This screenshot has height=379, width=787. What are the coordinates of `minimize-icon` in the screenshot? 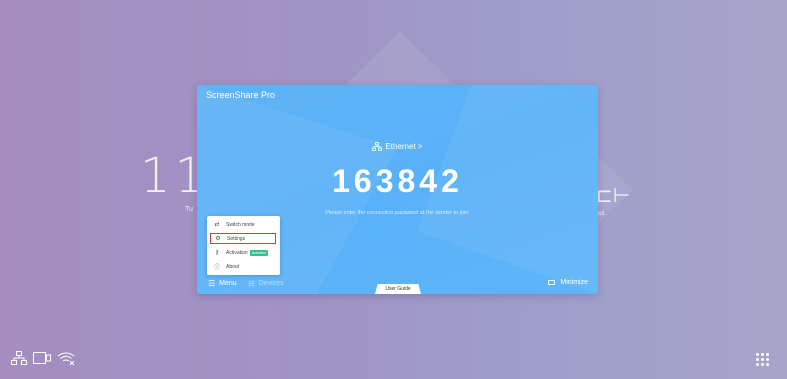 It's located at (552, 282).